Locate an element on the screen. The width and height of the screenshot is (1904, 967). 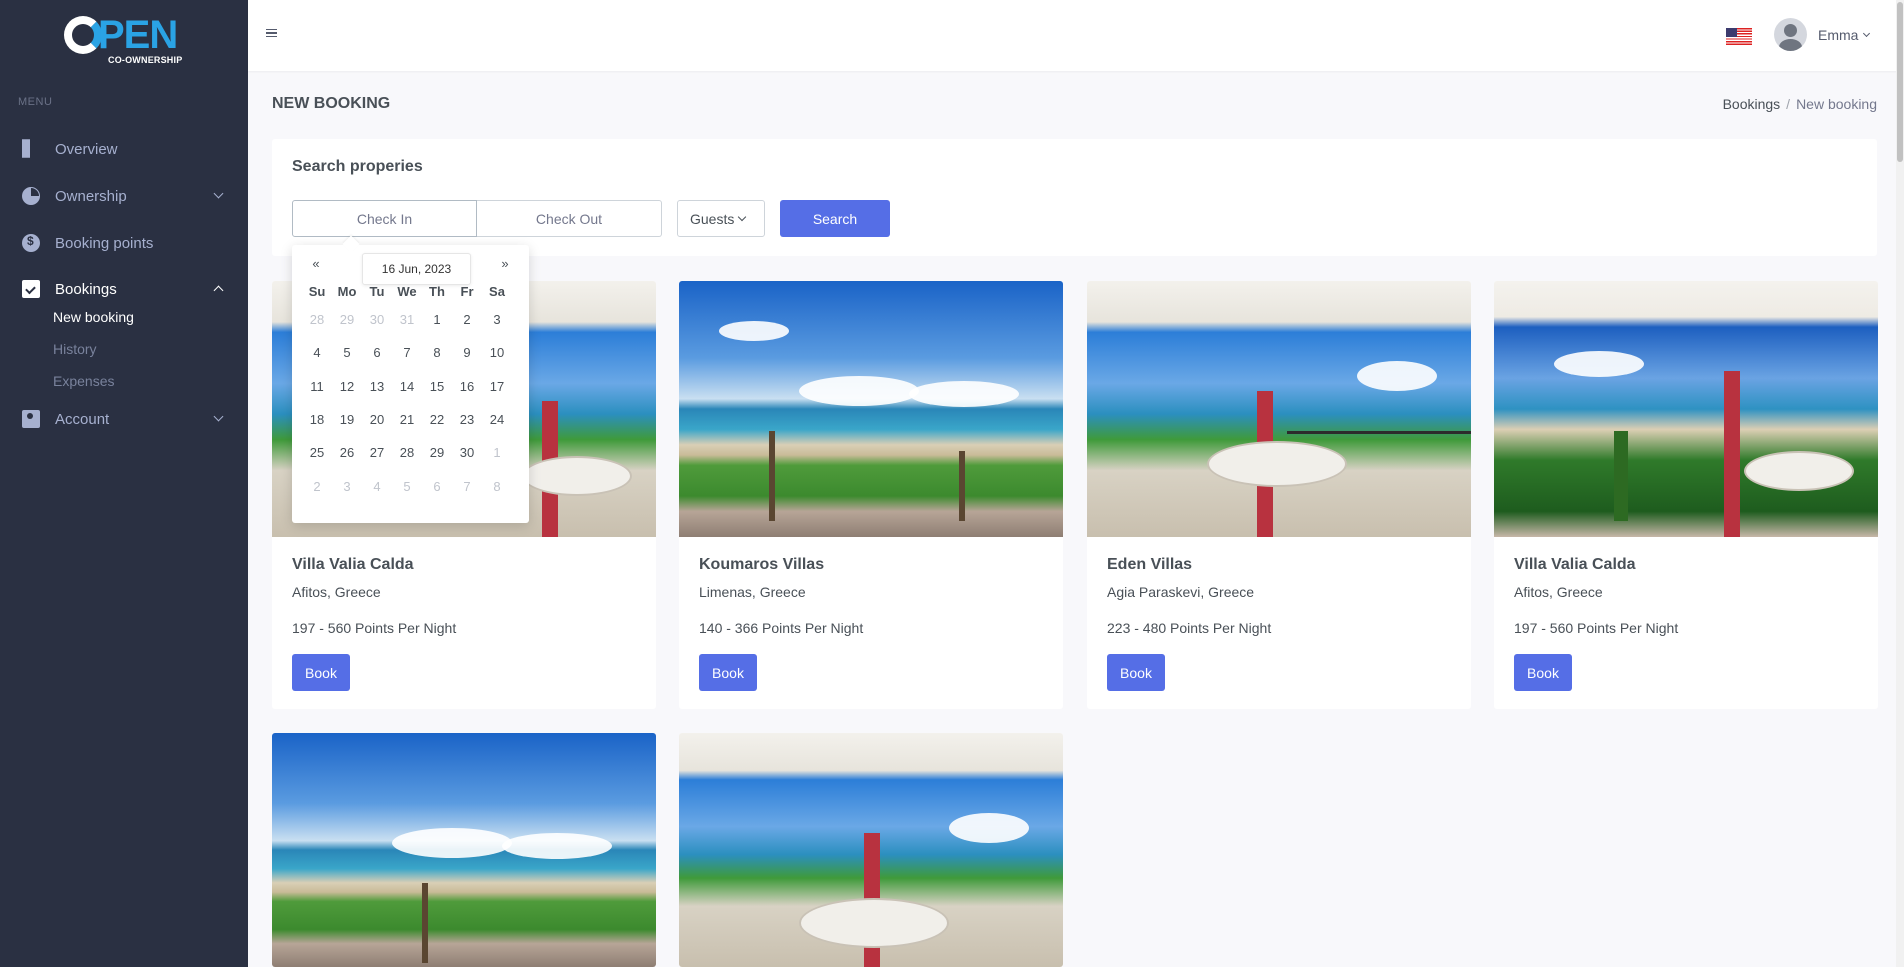
calendar-check-icon is located at coordinates (31, 289).